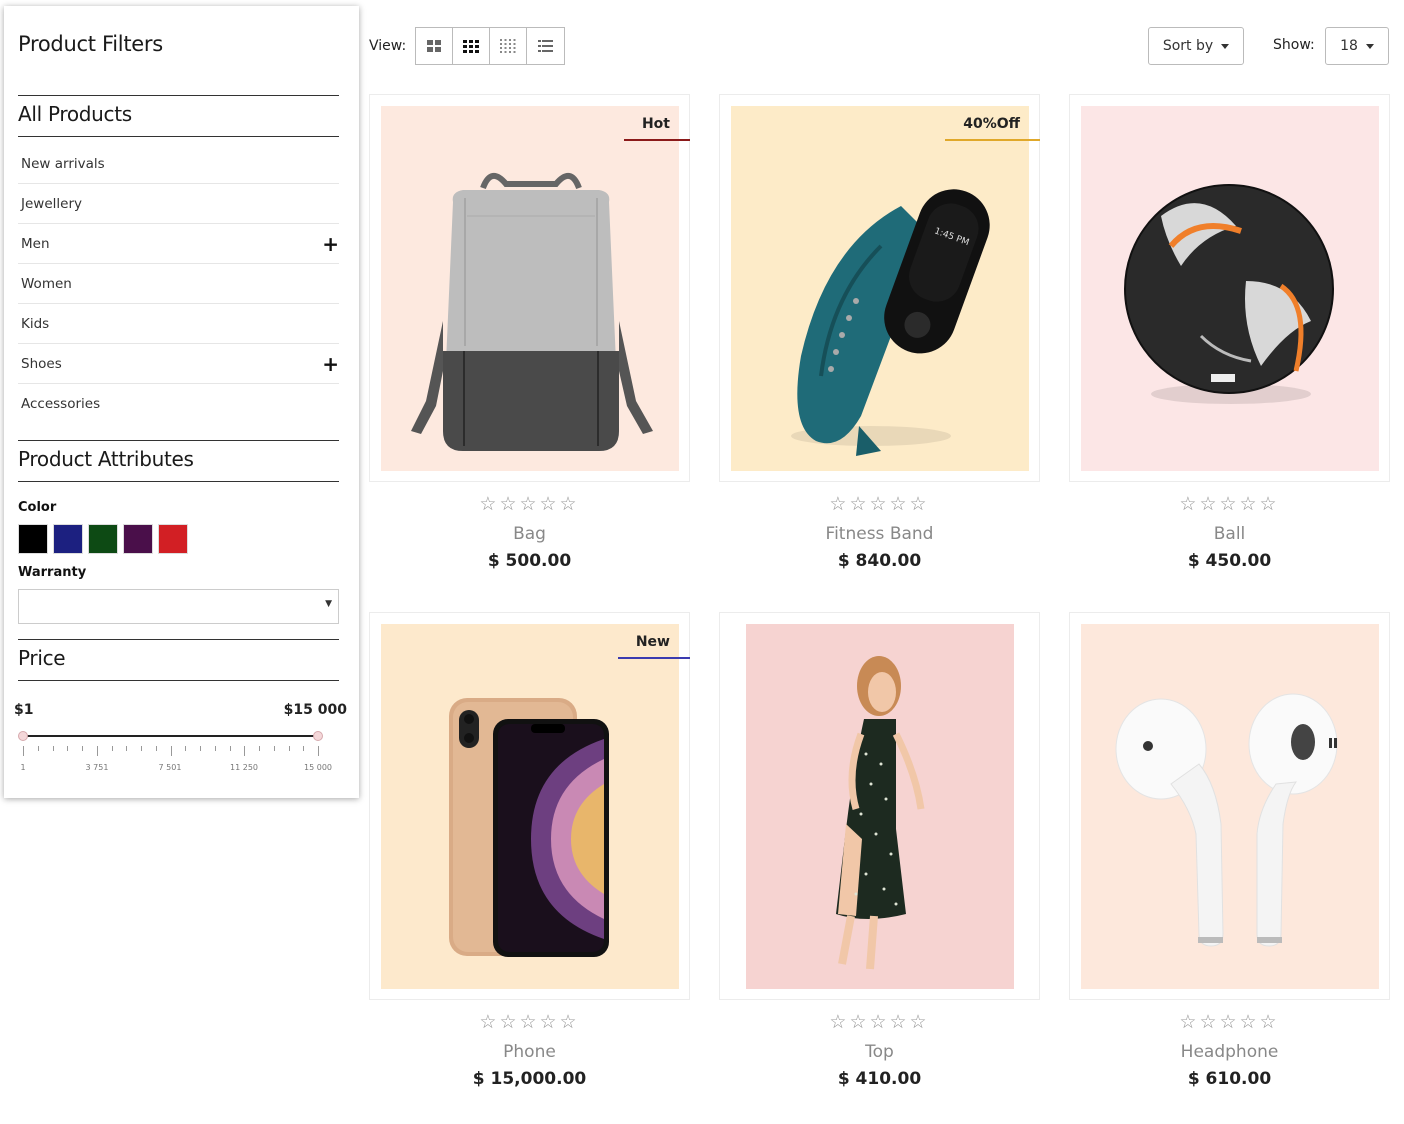 The height and width of the screenshot is (1124, 1404). What do you see at coordinates (315, 710) in the screenshot?
I see `price-max-value: $15 000` at bounding box center [315, 710].